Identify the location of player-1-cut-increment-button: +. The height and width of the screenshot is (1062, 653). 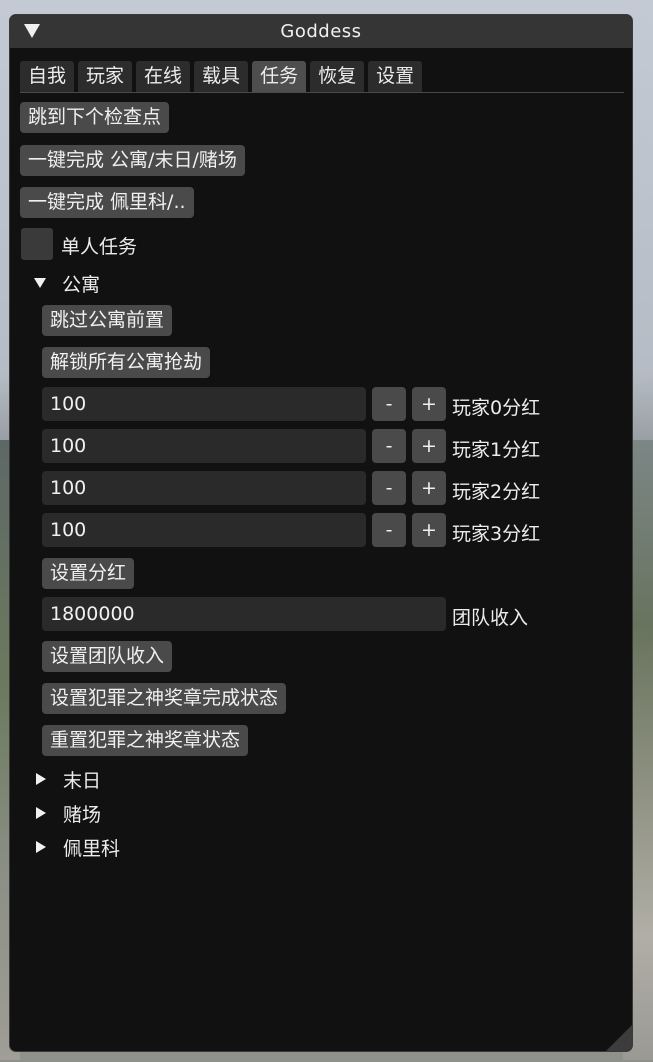
(429, 446).